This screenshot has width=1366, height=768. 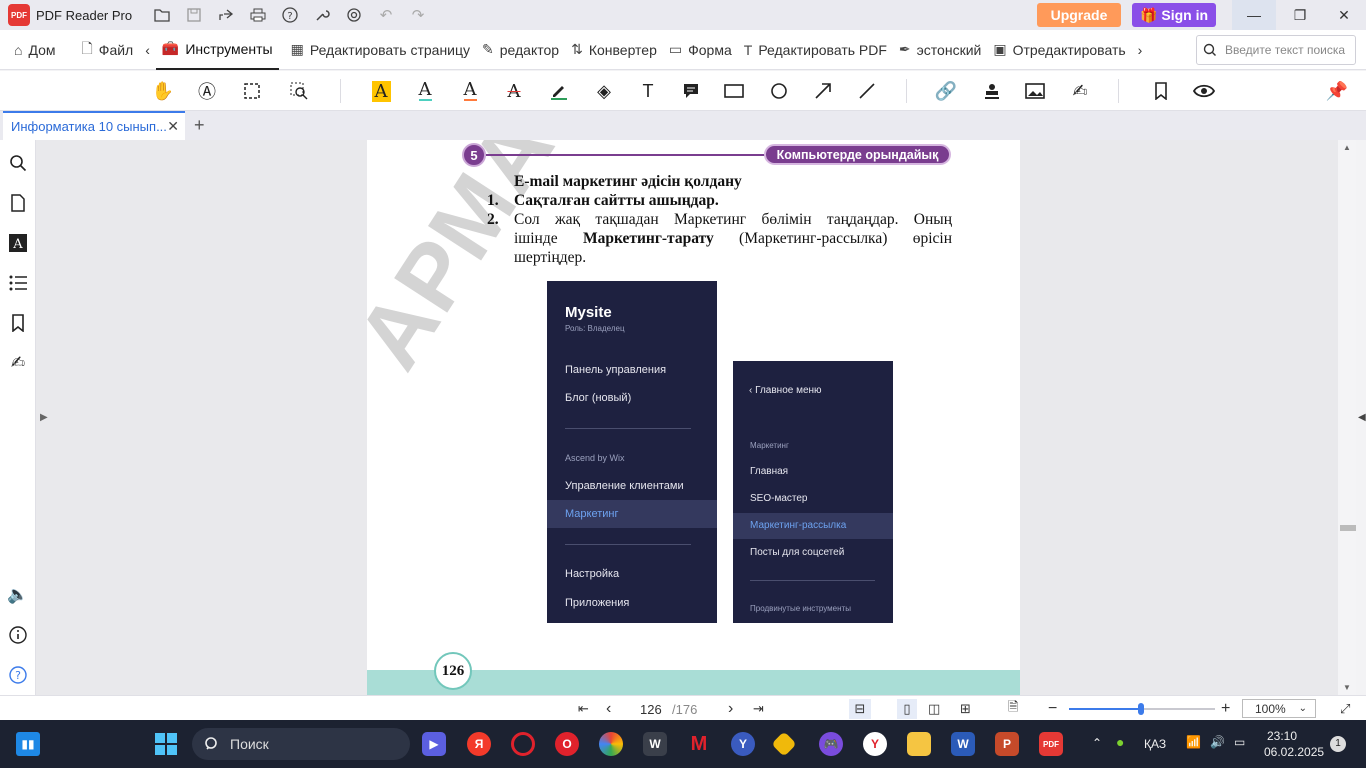 What do you see at coordinates (322, 15) in the screenshot?
I see `wrench-icon` at bounding box center [322, 15].